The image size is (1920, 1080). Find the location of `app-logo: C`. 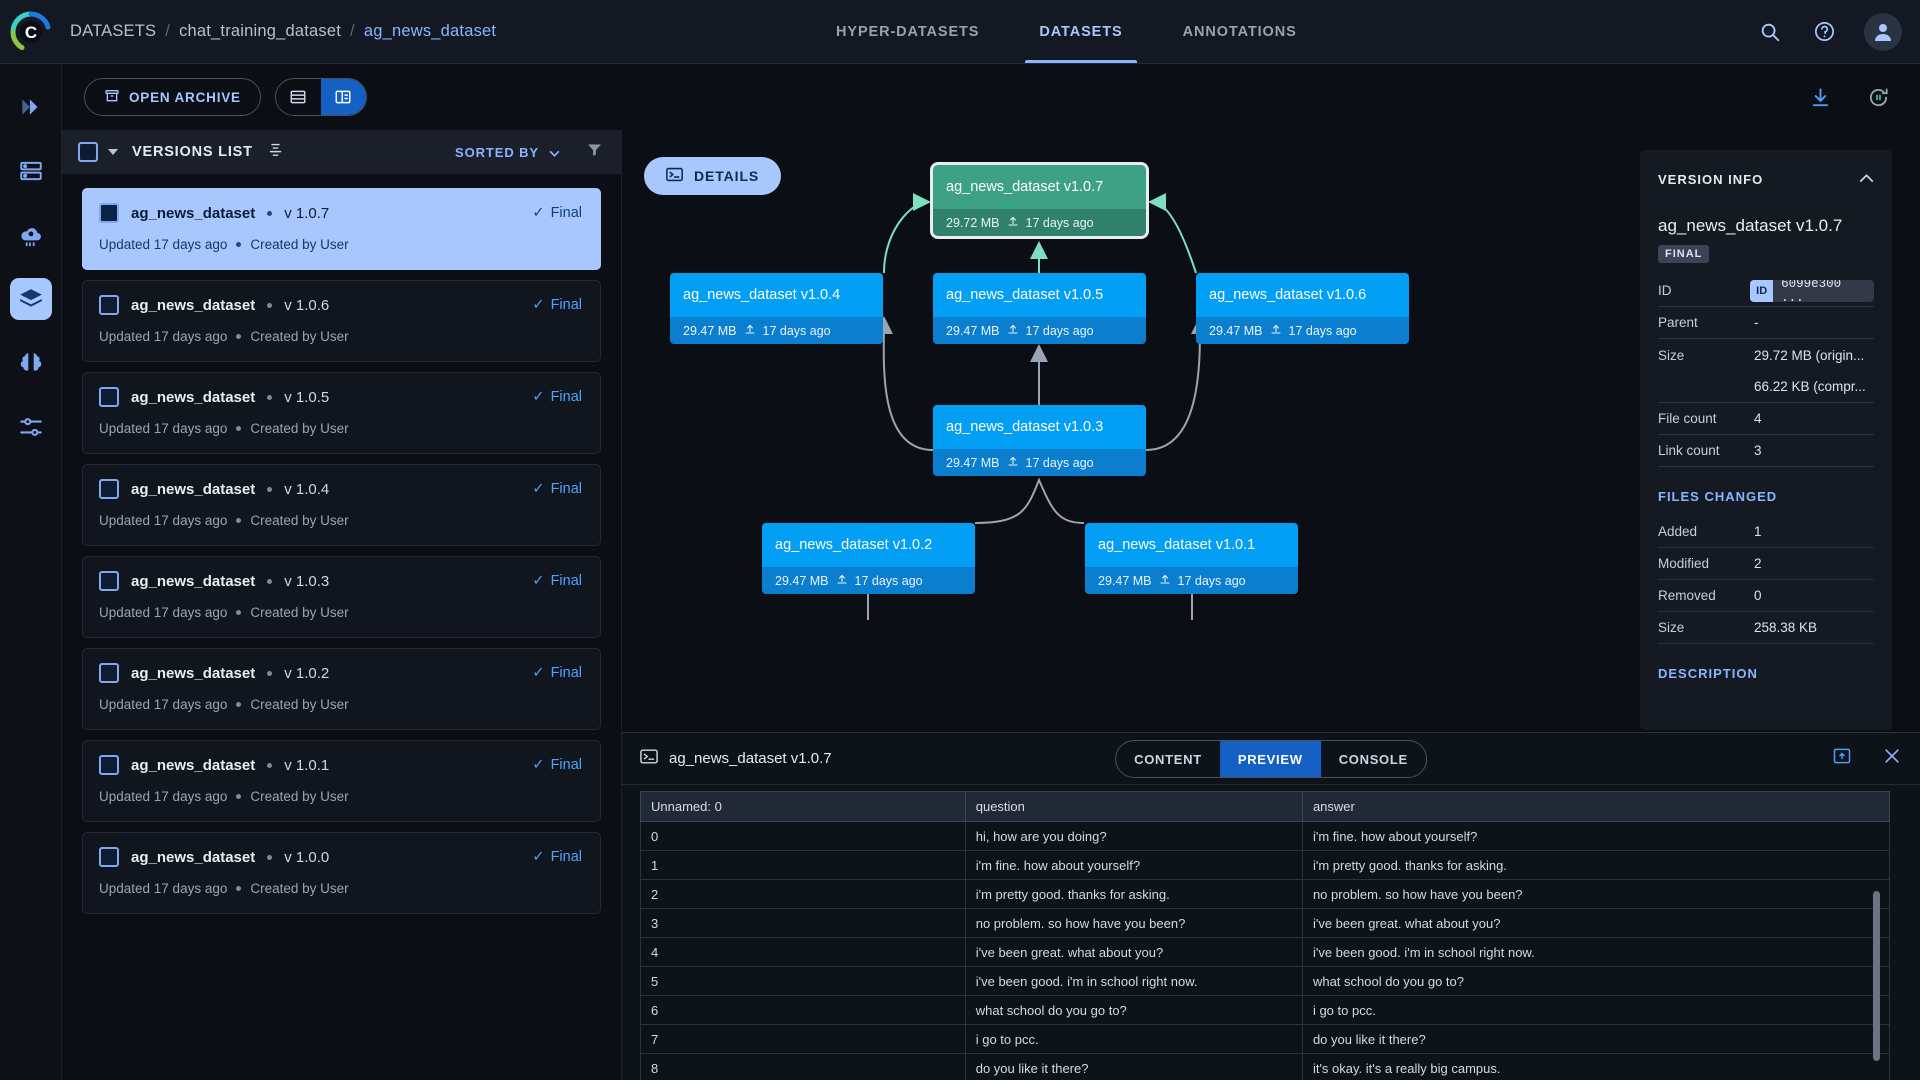

app-logo: C is located at coordinates (31, 32).